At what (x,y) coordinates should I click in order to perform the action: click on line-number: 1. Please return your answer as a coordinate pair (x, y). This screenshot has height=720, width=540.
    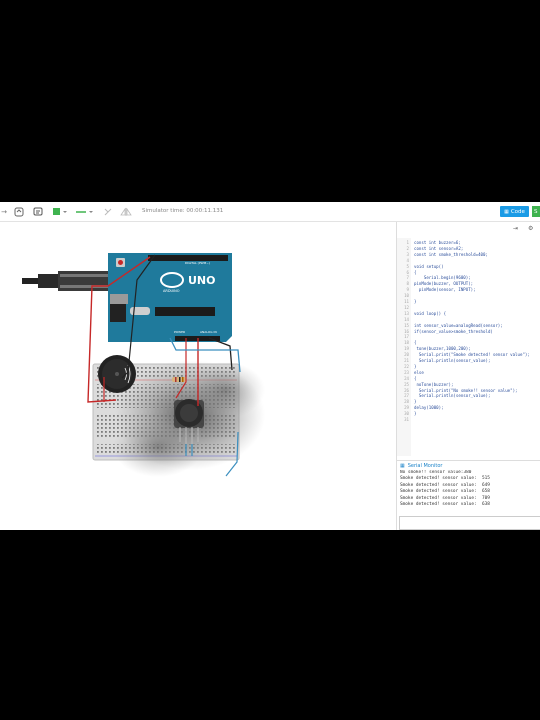
    Looking at the image, I should click on (407, 242).